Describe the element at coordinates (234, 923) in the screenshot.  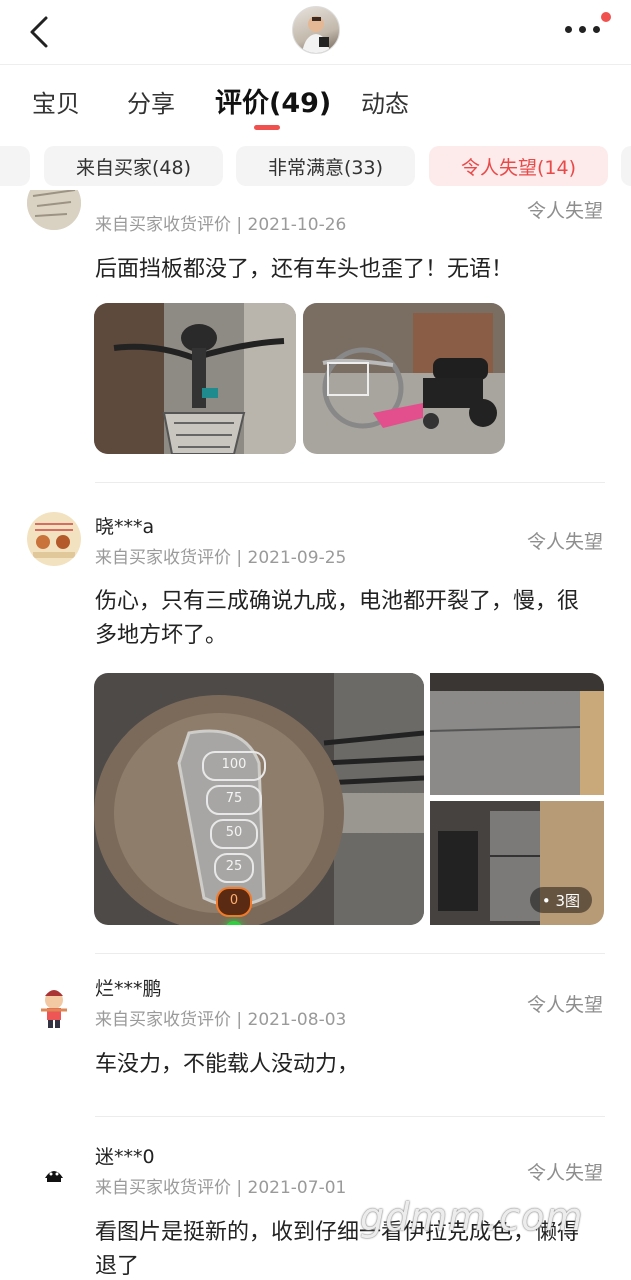
I see `power-indicator-icon` at that location.